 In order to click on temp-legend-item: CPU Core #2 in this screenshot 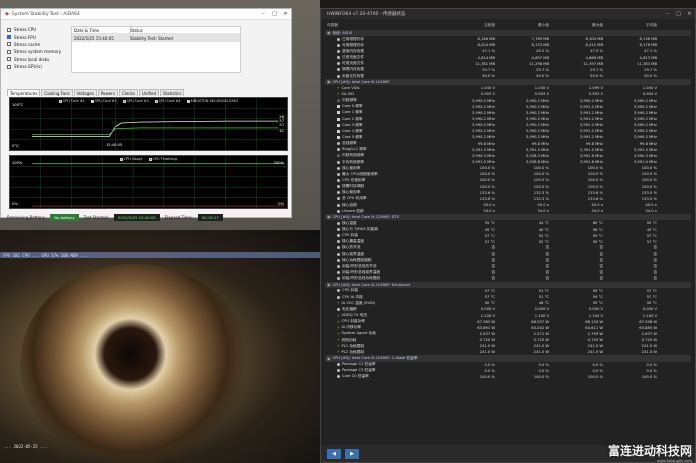, I will do `click(103, 101)`.